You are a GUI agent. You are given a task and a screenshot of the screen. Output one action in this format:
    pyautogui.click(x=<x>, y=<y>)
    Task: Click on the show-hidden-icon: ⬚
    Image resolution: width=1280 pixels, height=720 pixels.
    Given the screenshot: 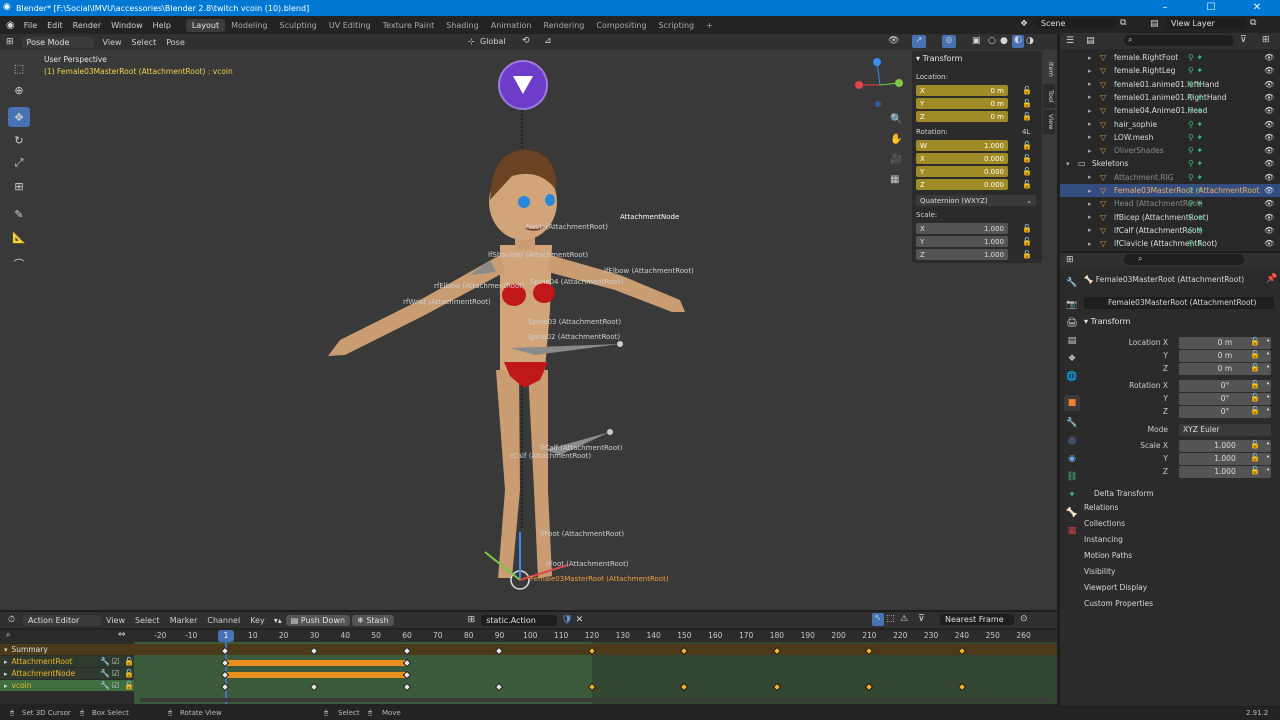 What is the action you would take?
    pyautogui.click(x=890, y=619)
    